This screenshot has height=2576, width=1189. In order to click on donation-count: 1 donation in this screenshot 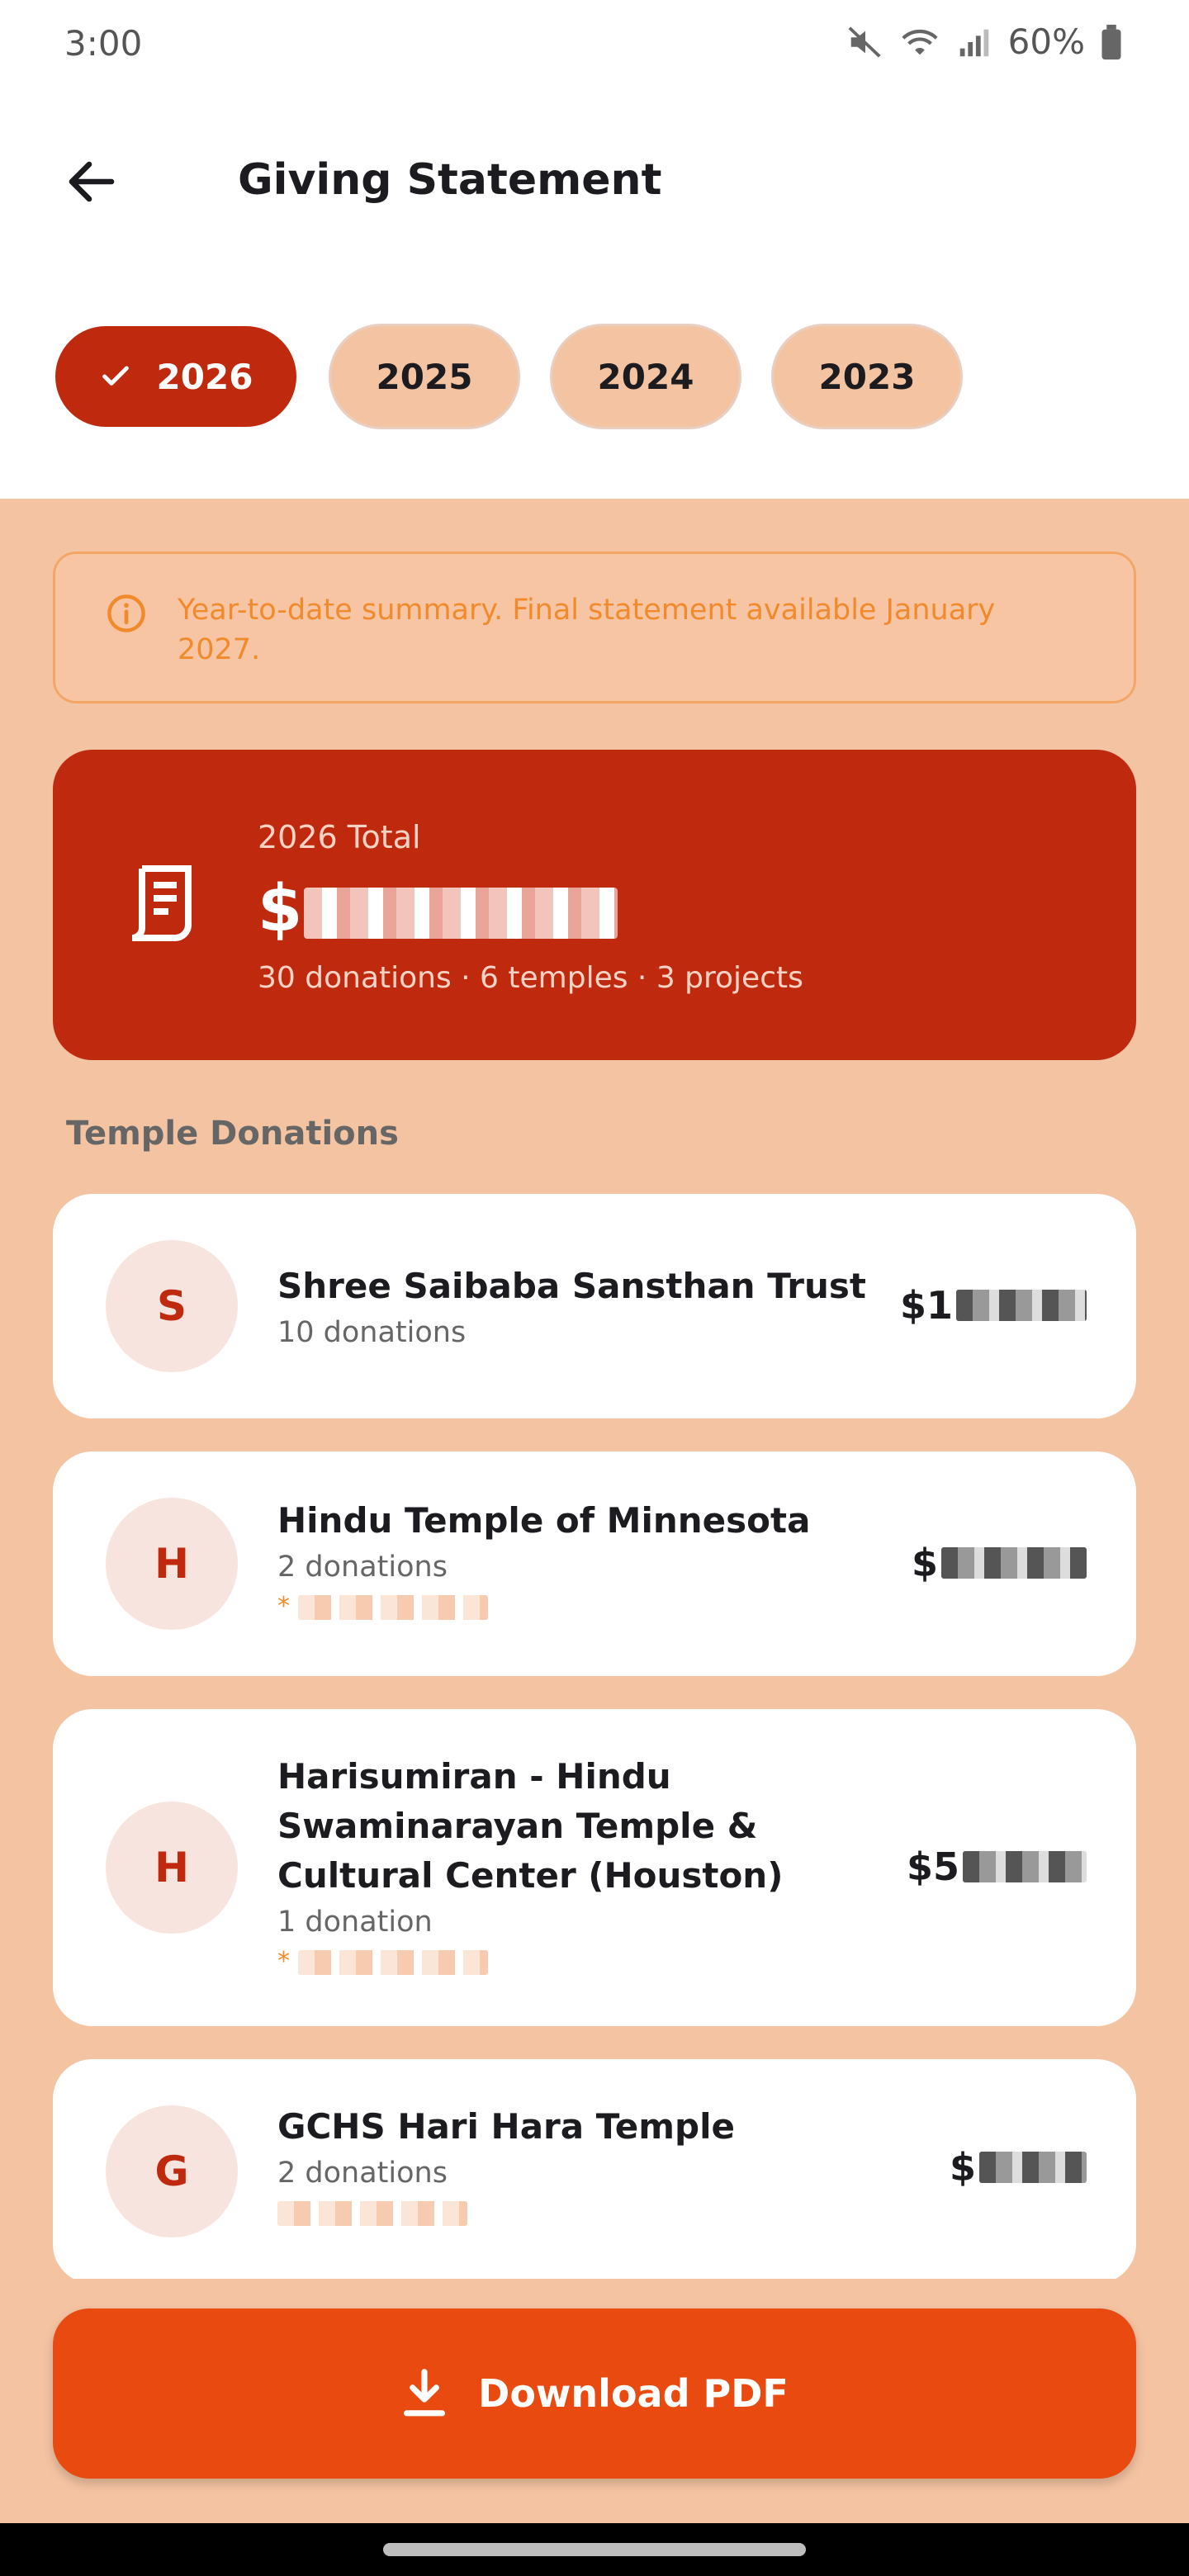, I will do `click(355, 1922)`.